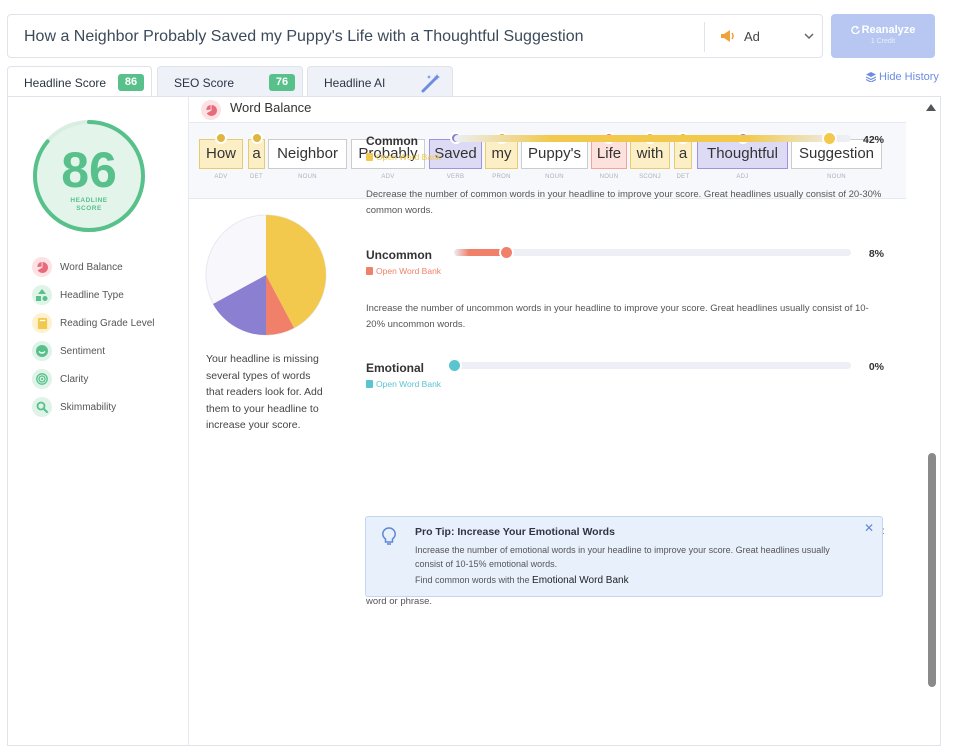 Image resolution: width=956 pixels, height=746 pixels. What do you see at coordinates (282, 82) in the screenshot?
I see `seo-score-badge: 76` at bounding box center [282, 82].